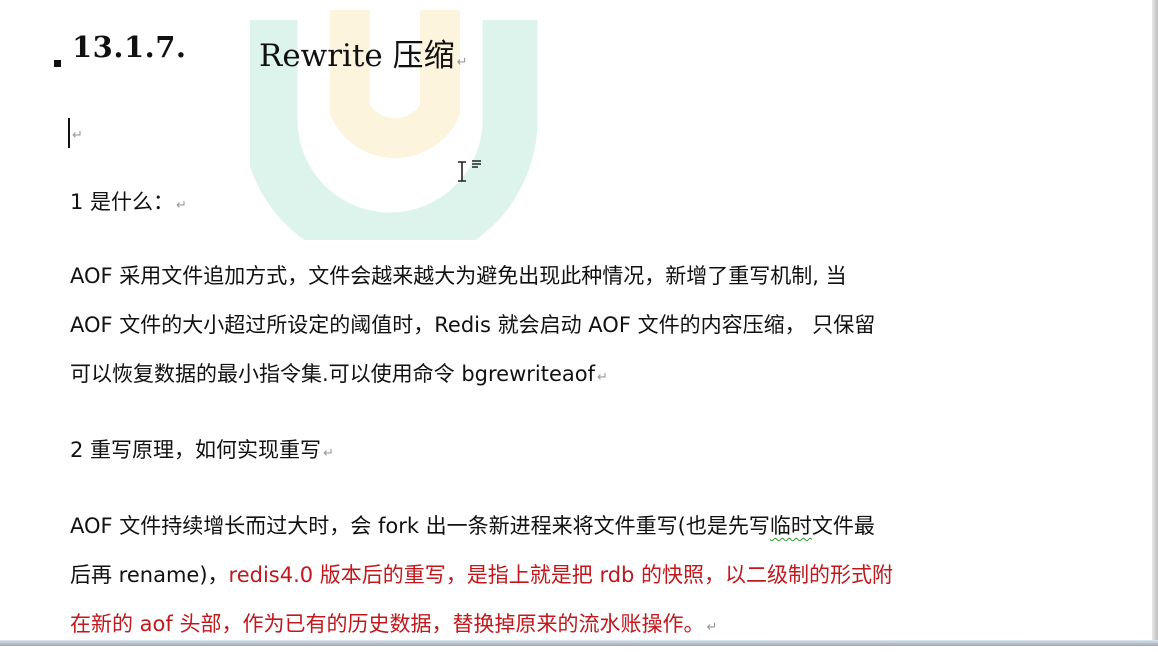  I want to click on section-2-label: 2 重写原理，如何实现重写 ↵, so click(202, 452).